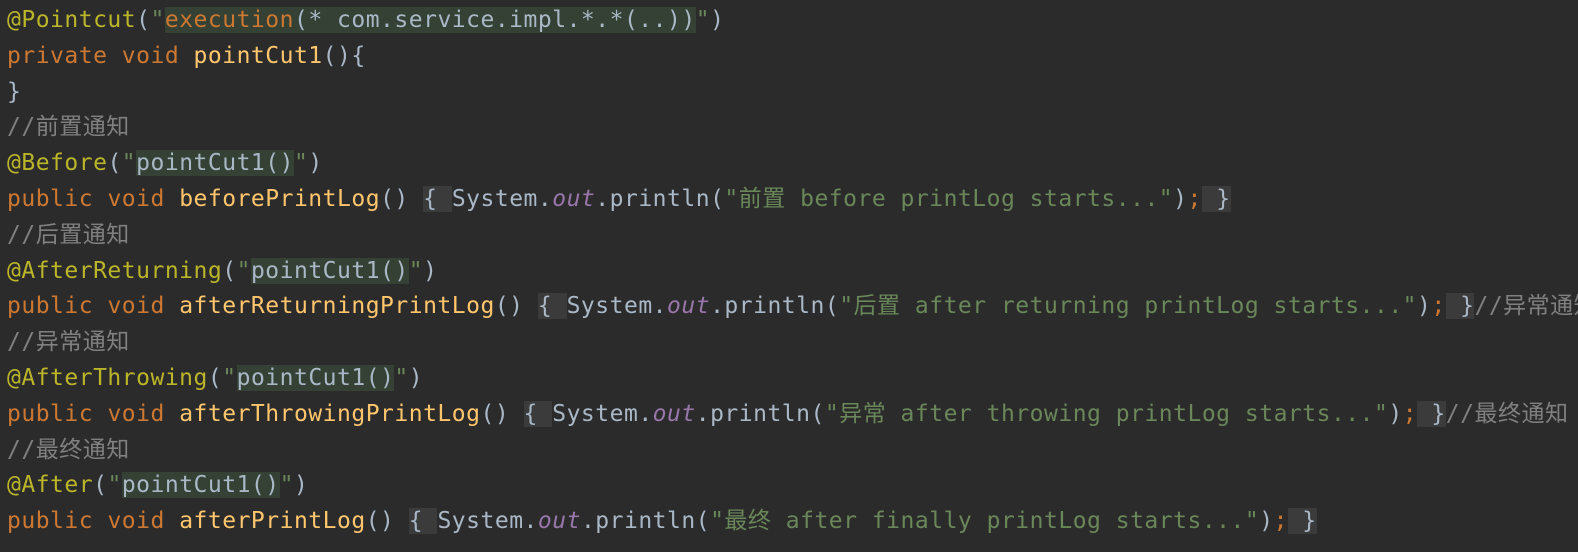 The image size is (1578, 552). I want to click on code-token: execution, so click(229, 20).